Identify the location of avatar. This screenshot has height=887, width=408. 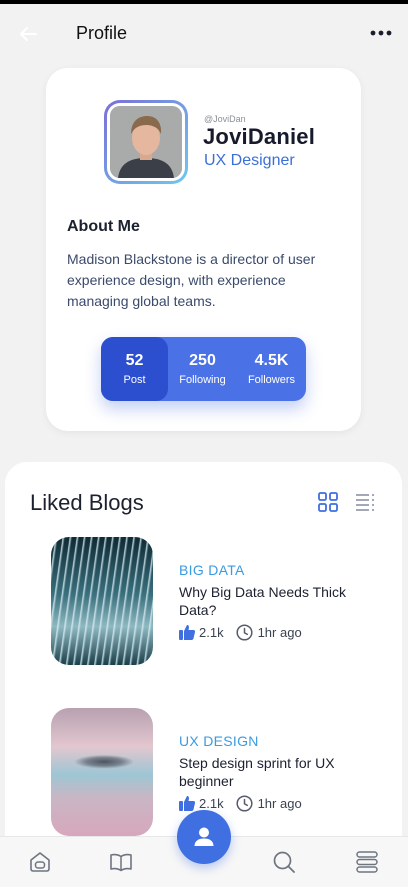
(146, 142).